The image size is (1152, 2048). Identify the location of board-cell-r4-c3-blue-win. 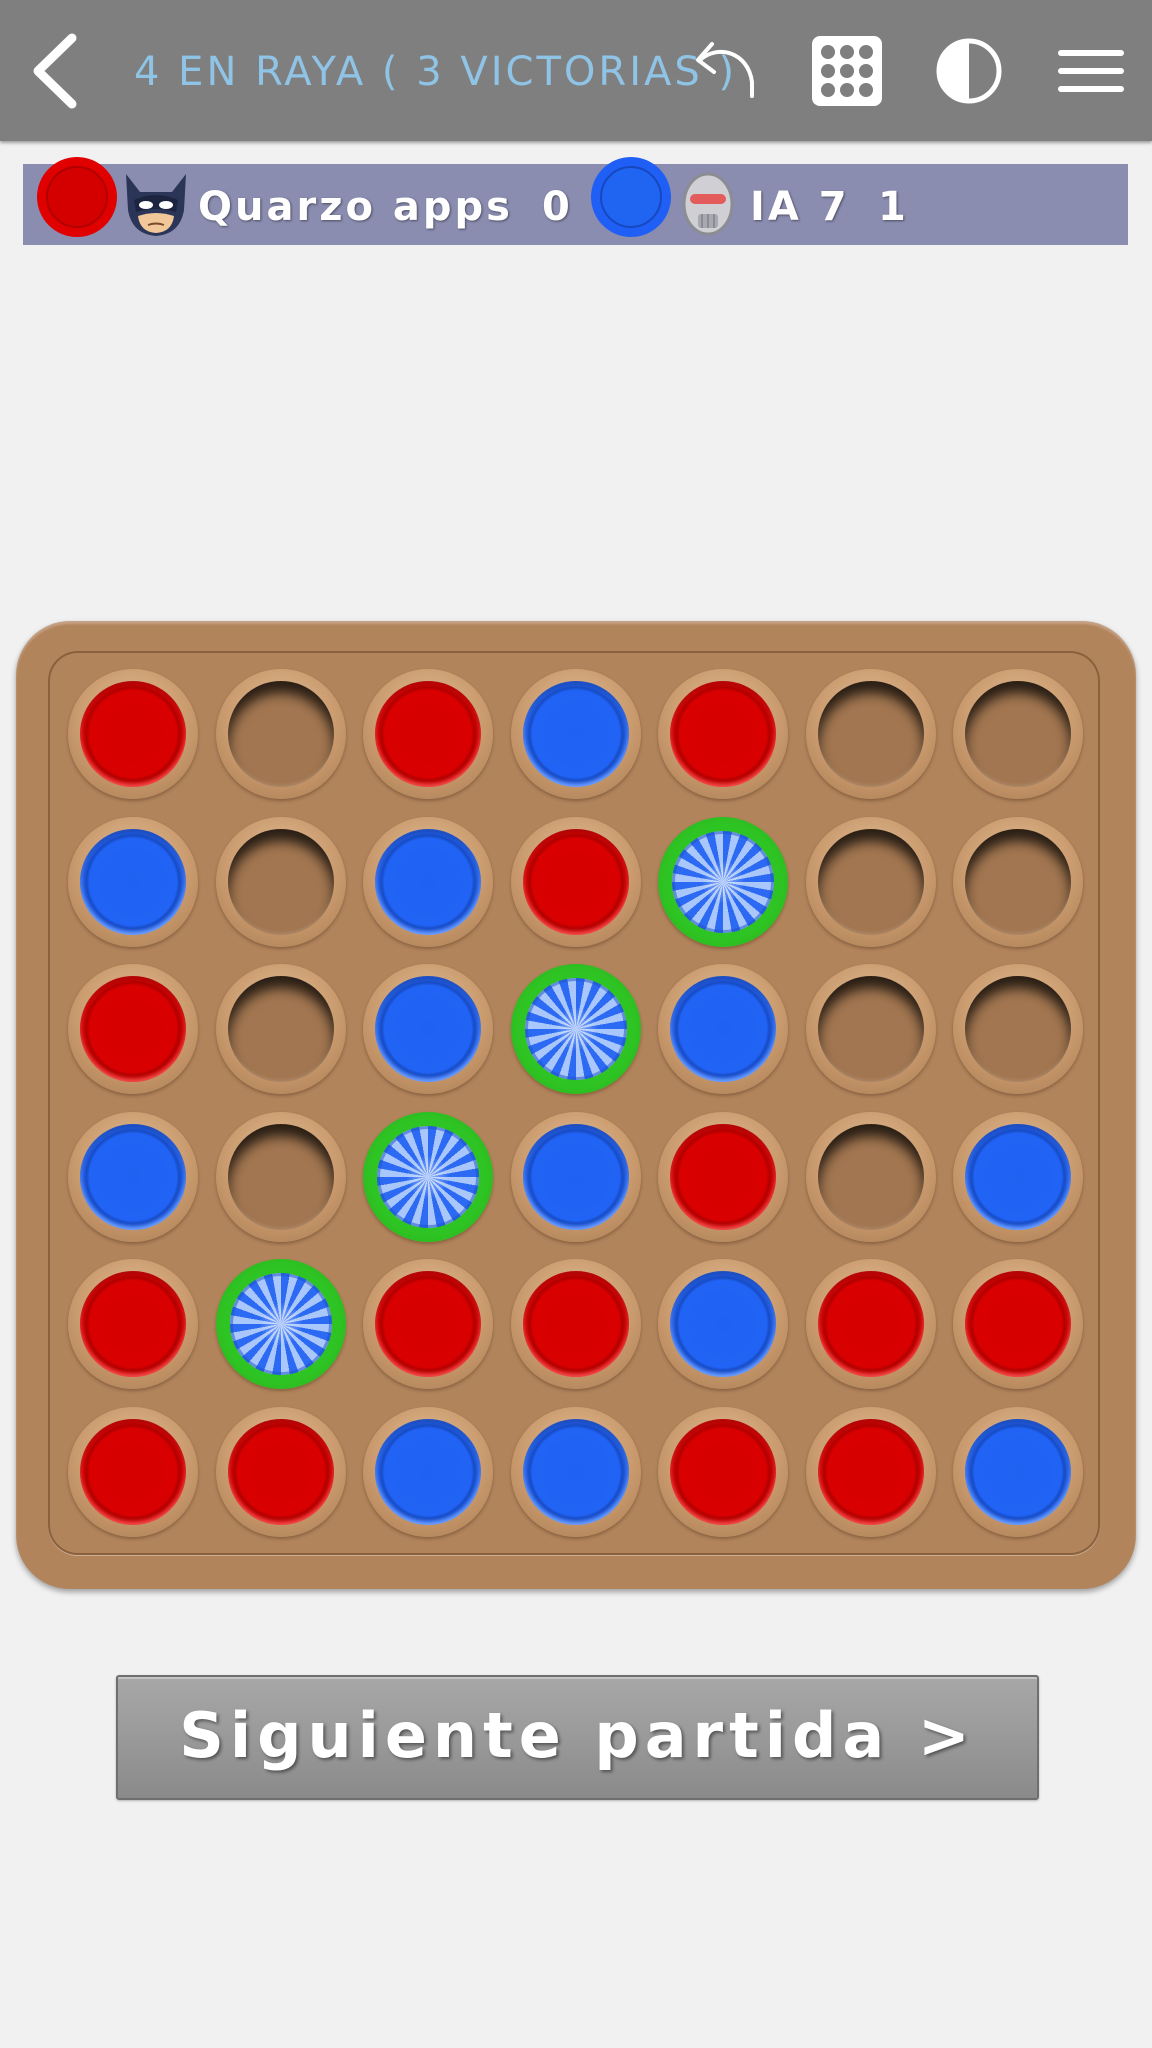
(428, 1177).